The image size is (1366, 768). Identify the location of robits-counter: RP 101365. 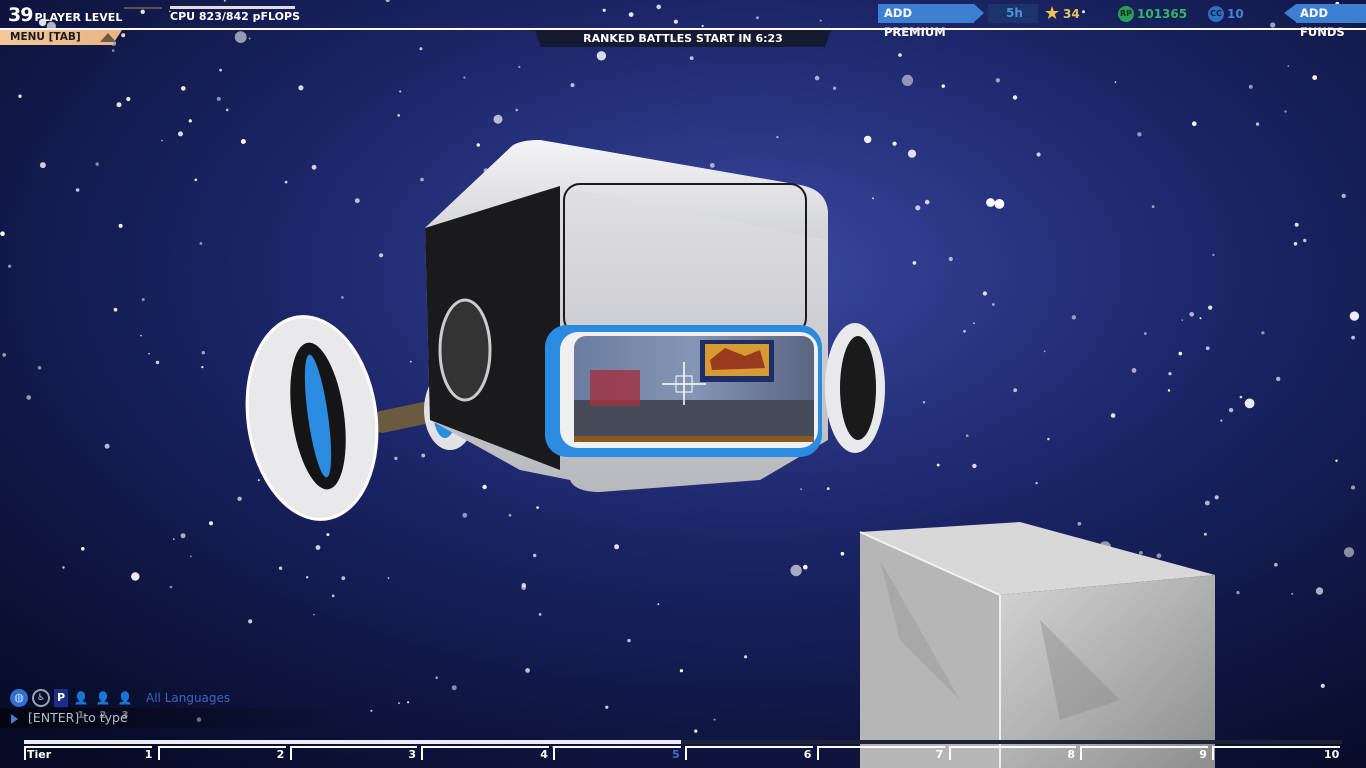
(1152, 13).